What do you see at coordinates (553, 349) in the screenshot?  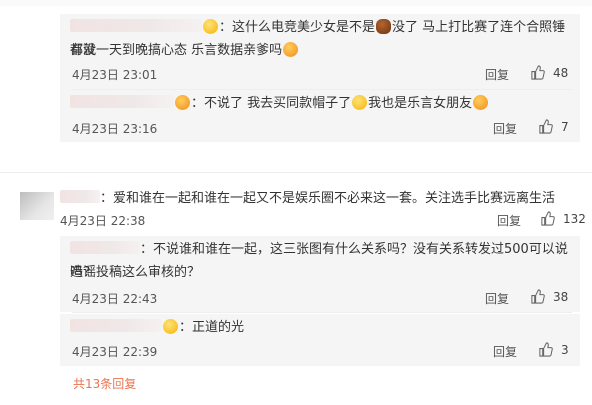 I see `like-button: 3` at bounding box center [553, 349].